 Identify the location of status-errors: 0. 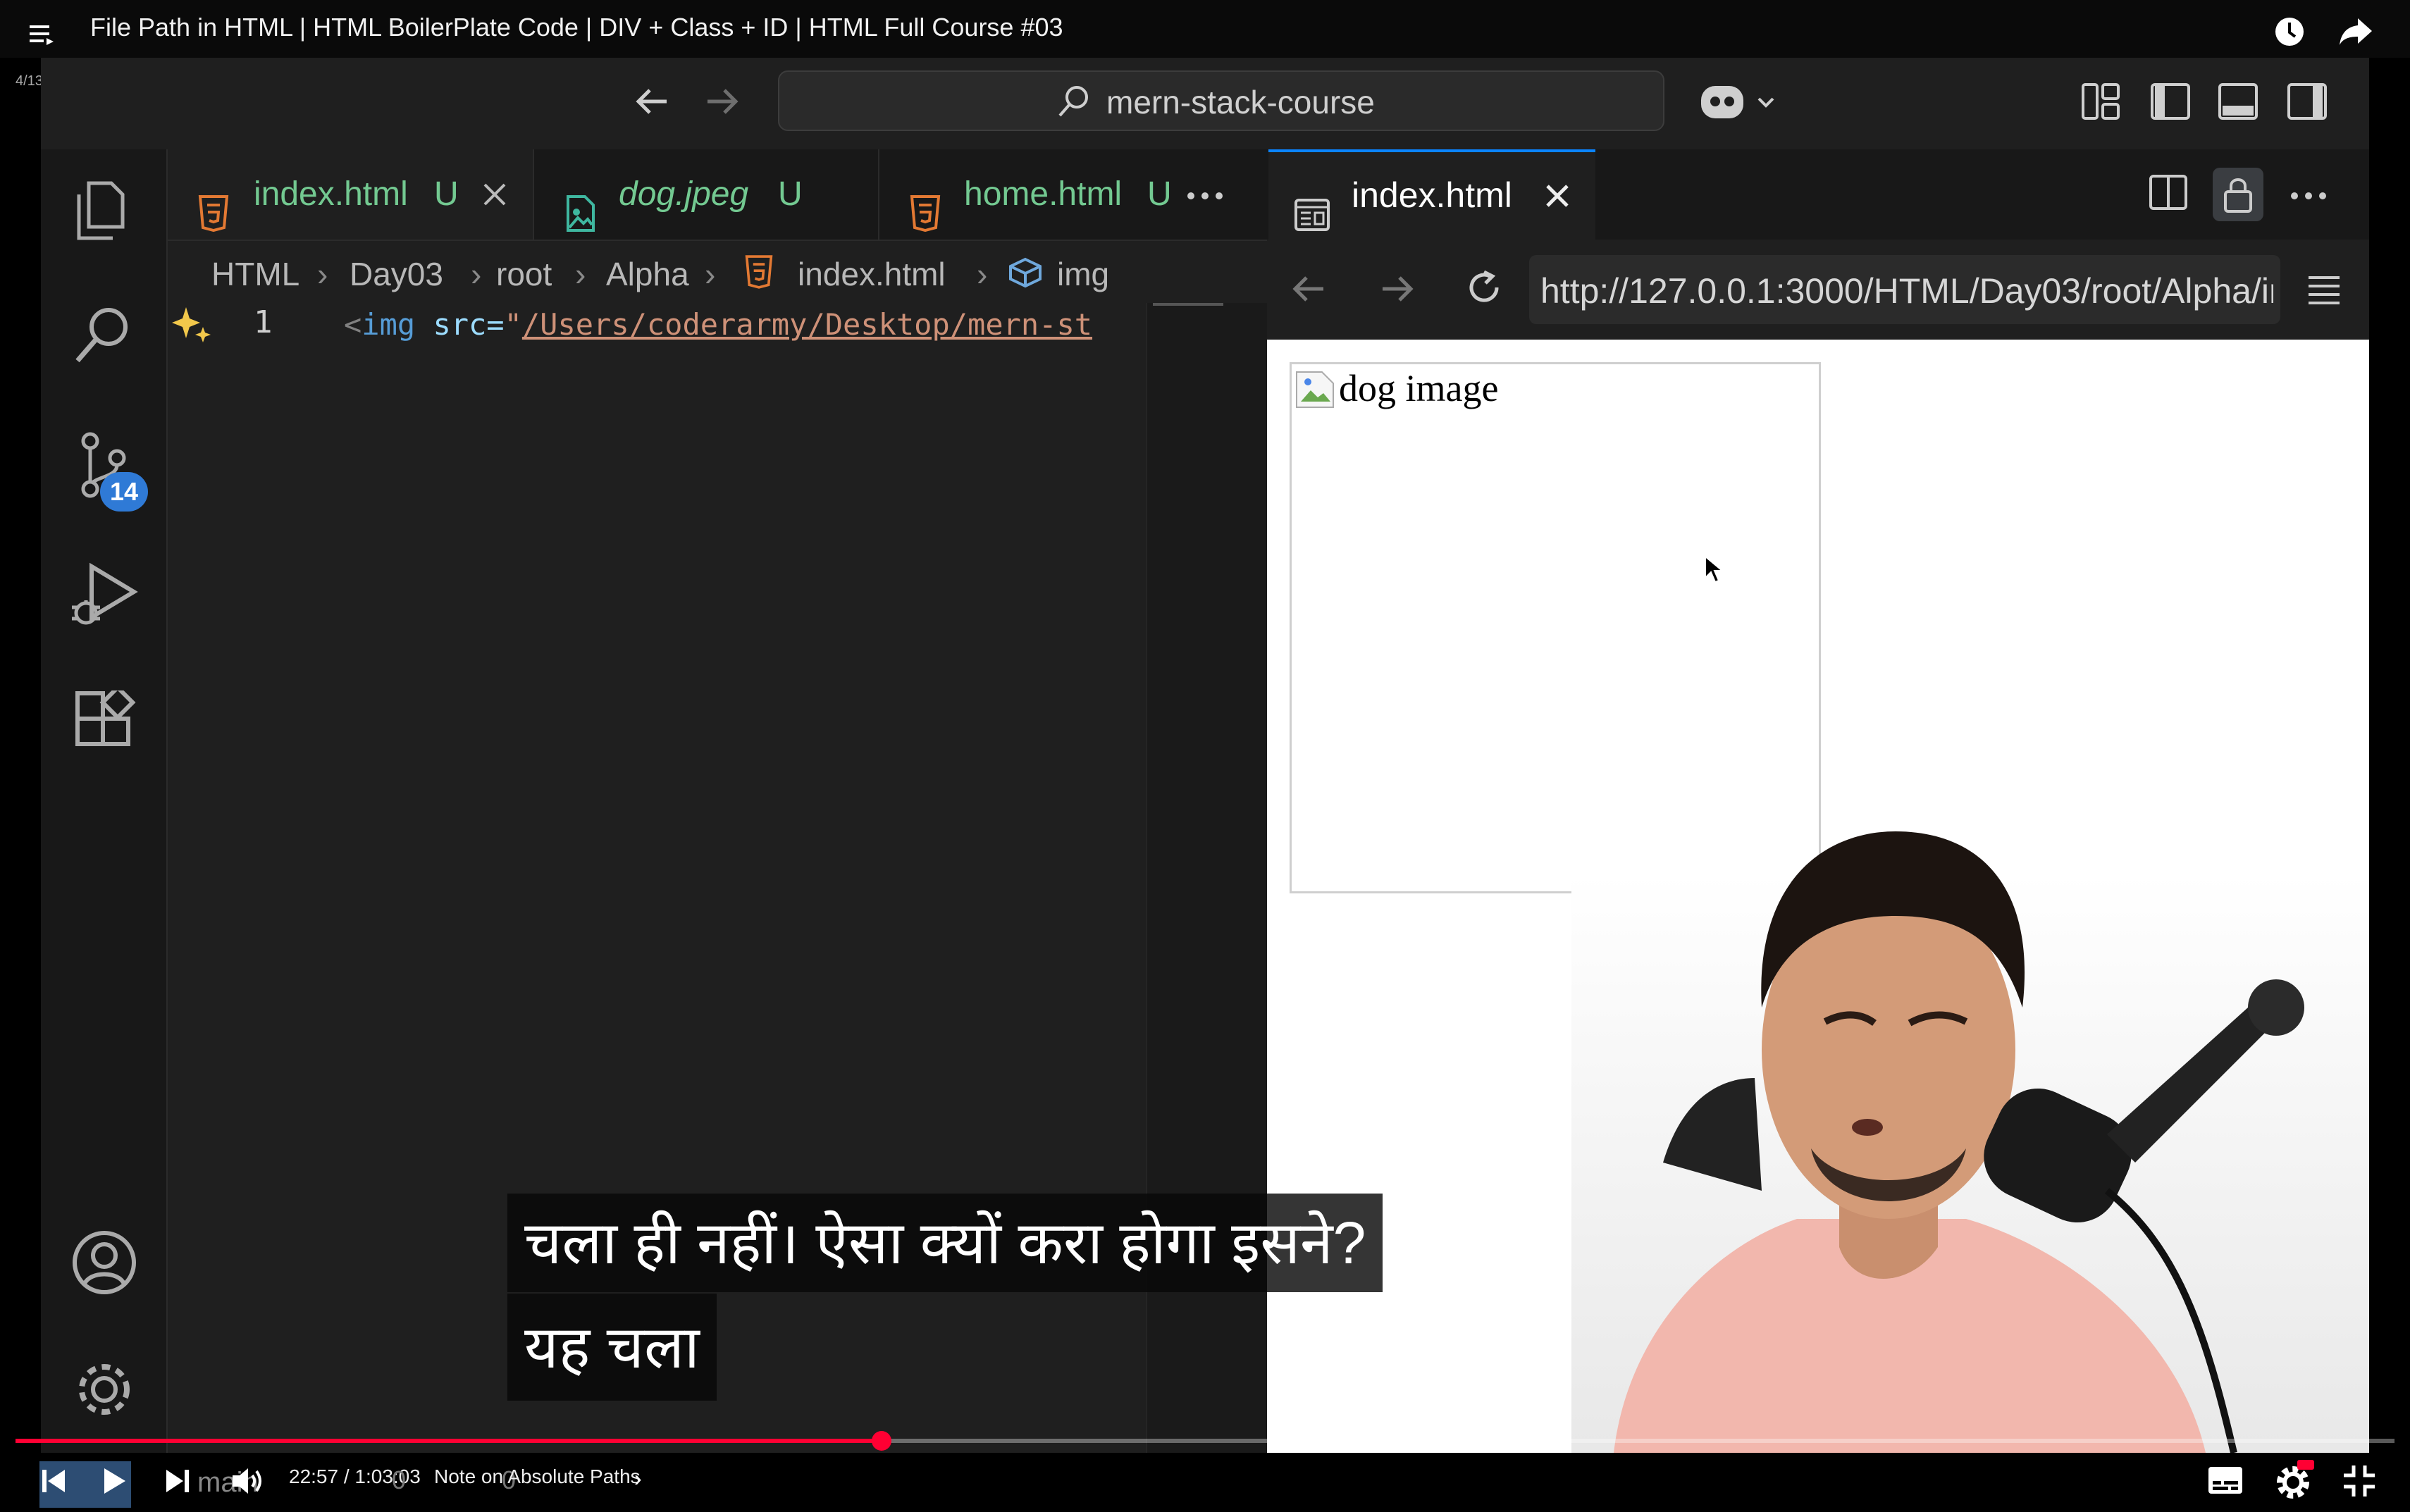
(400, 1479).